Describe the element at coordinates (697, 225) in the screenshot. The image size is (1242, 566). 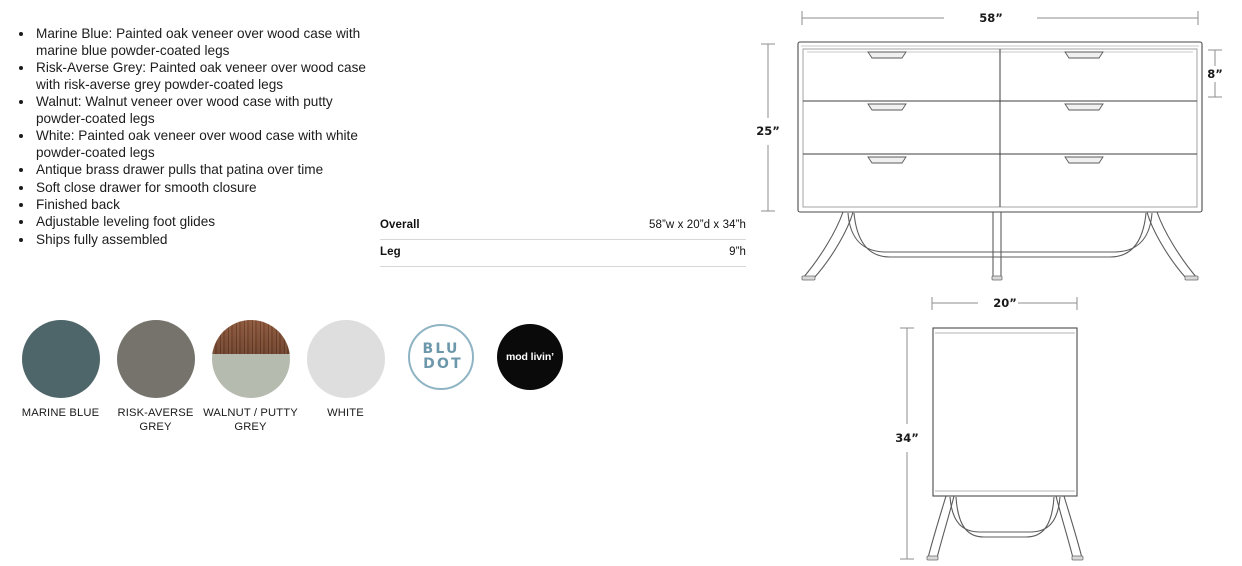
I see `dimension-value: 58”w x 20”d x 34”h` at that location.